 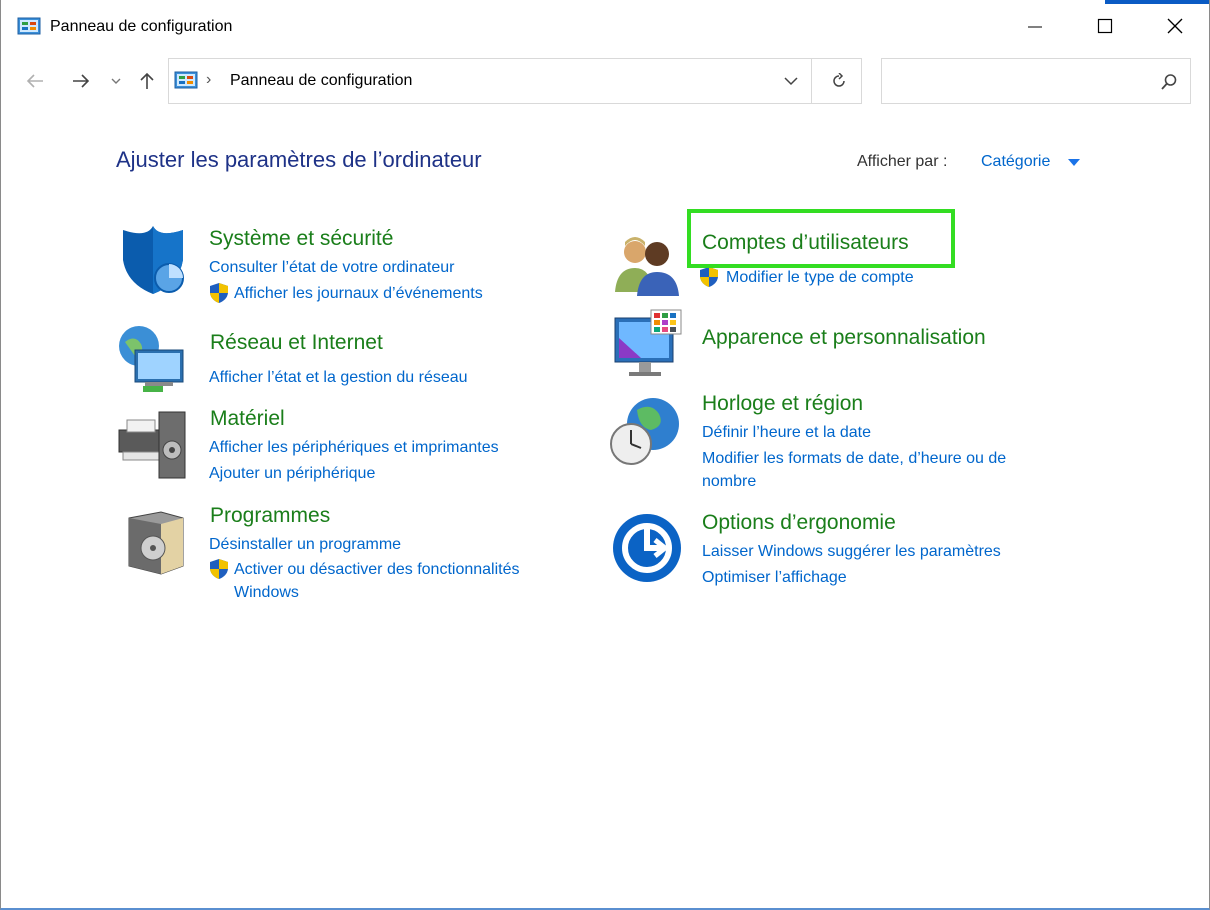 I want to click on maximize-icon, so click(x=1105, y=26).